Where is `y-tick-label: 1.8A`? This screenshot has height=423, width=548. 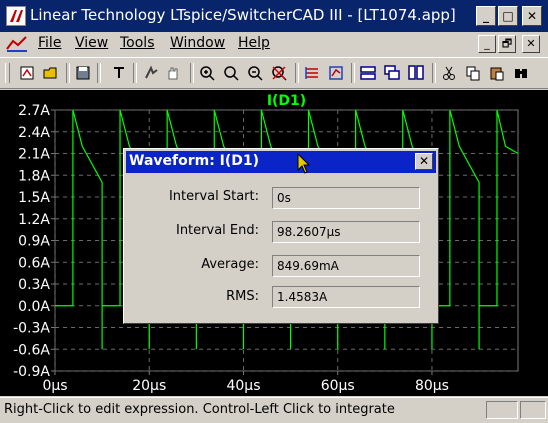
y-tick-label: 1.8A is located at coordinates (34, 176).